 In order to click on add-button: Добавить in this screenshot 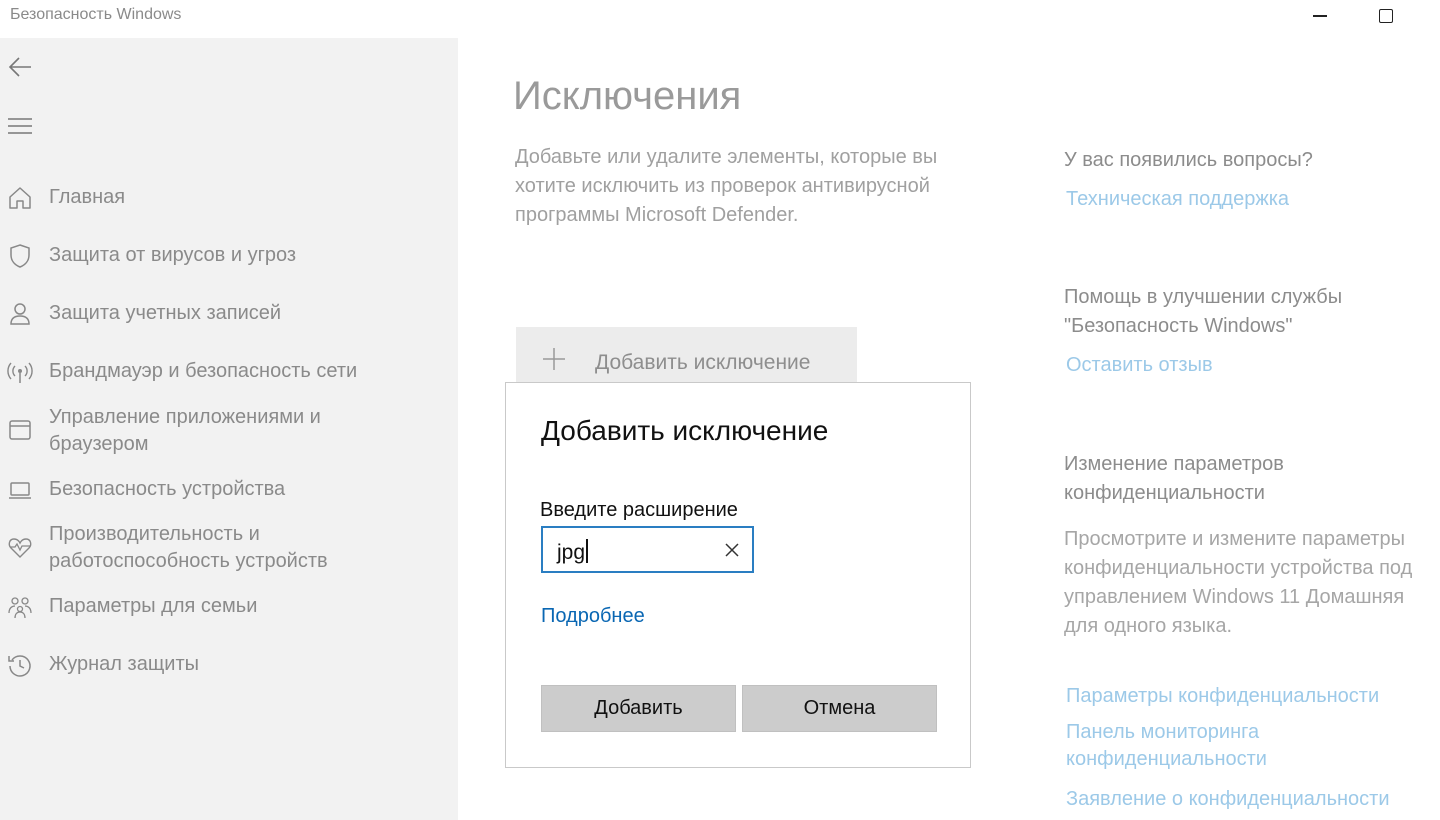, I will do `click(638, 708)`.